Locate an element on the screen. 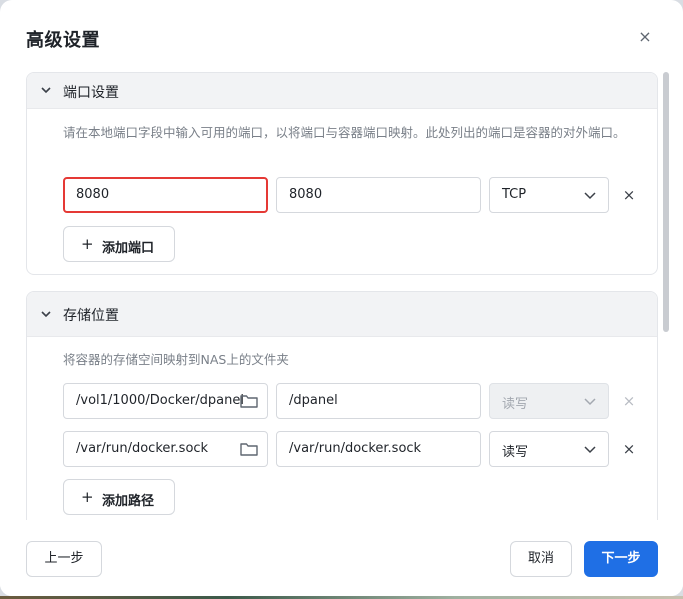 The image size is (683, 599). local-port-input: 8080 is located at coordinates (165, 195).